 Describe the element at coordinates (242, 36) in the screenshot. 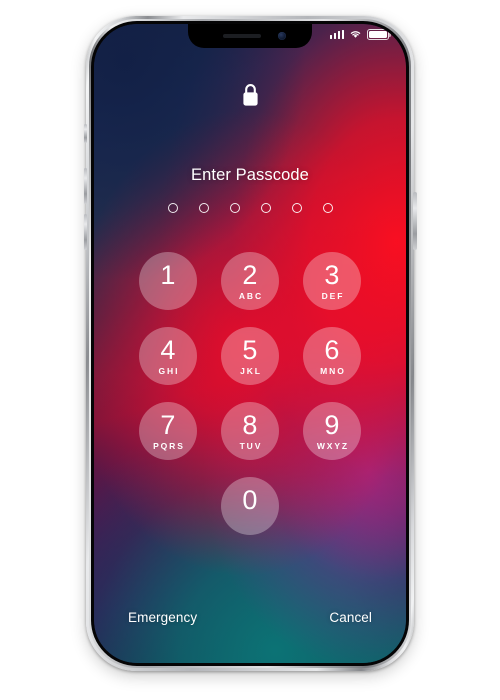

I see `speaker-grille-icon` at that location.